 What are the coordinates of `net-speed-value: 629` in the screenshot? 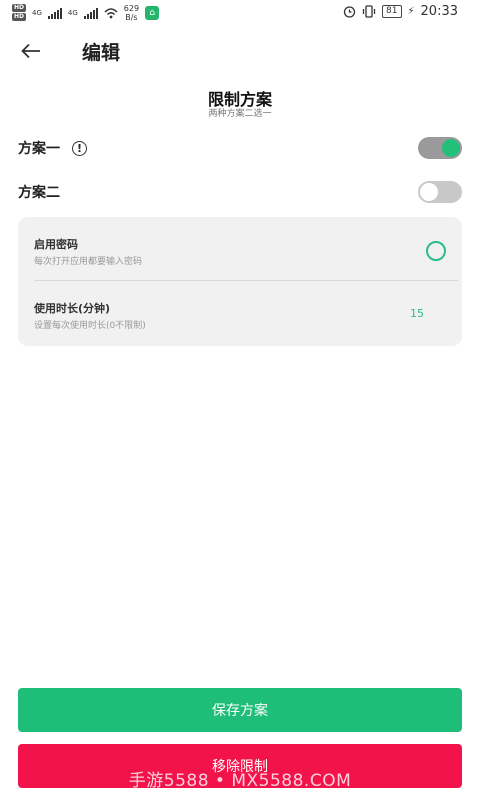 It's located at (131, 8).